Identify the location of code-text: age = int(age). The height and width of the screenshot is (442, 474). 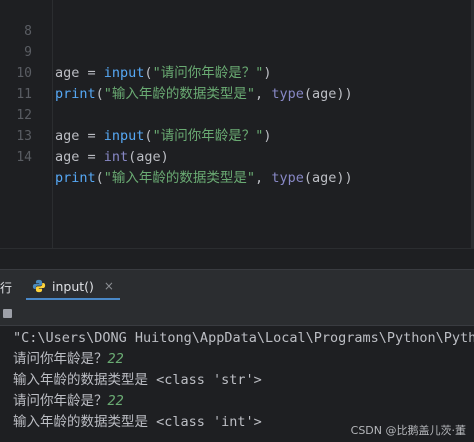
(112, 157).